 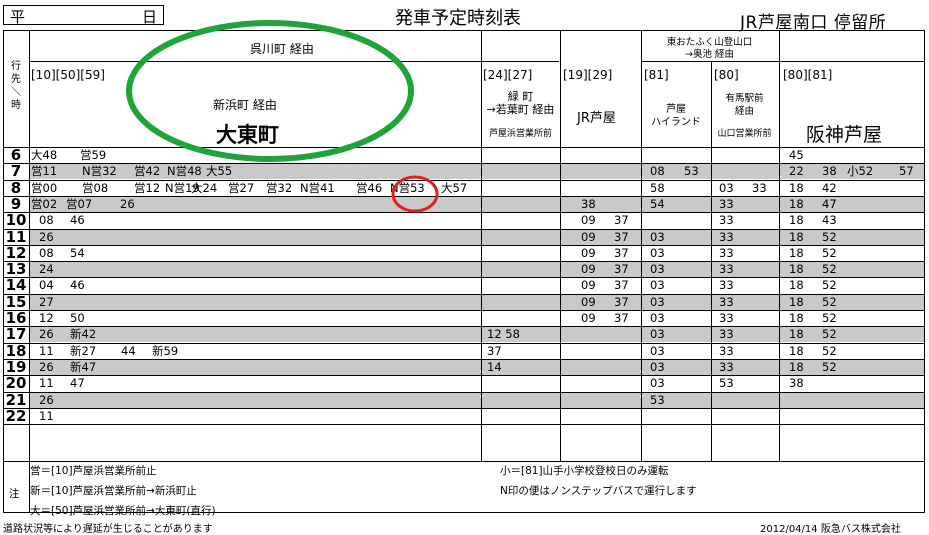 I want to click on red-circle-annotation, so click(x=415, y=194).